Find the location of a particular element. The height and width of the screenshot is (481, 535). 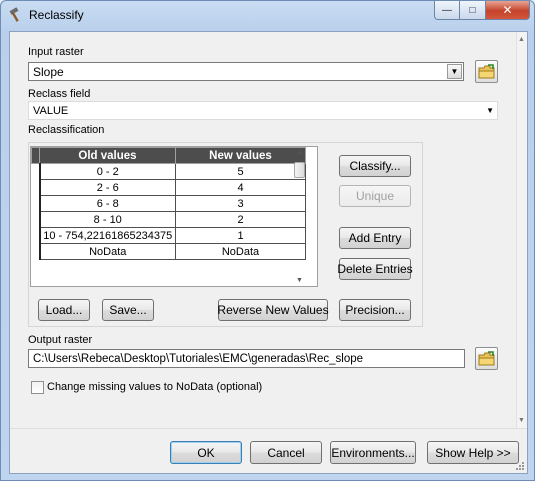

output-raster-label: Output raster is located at coordinates (60, 340).